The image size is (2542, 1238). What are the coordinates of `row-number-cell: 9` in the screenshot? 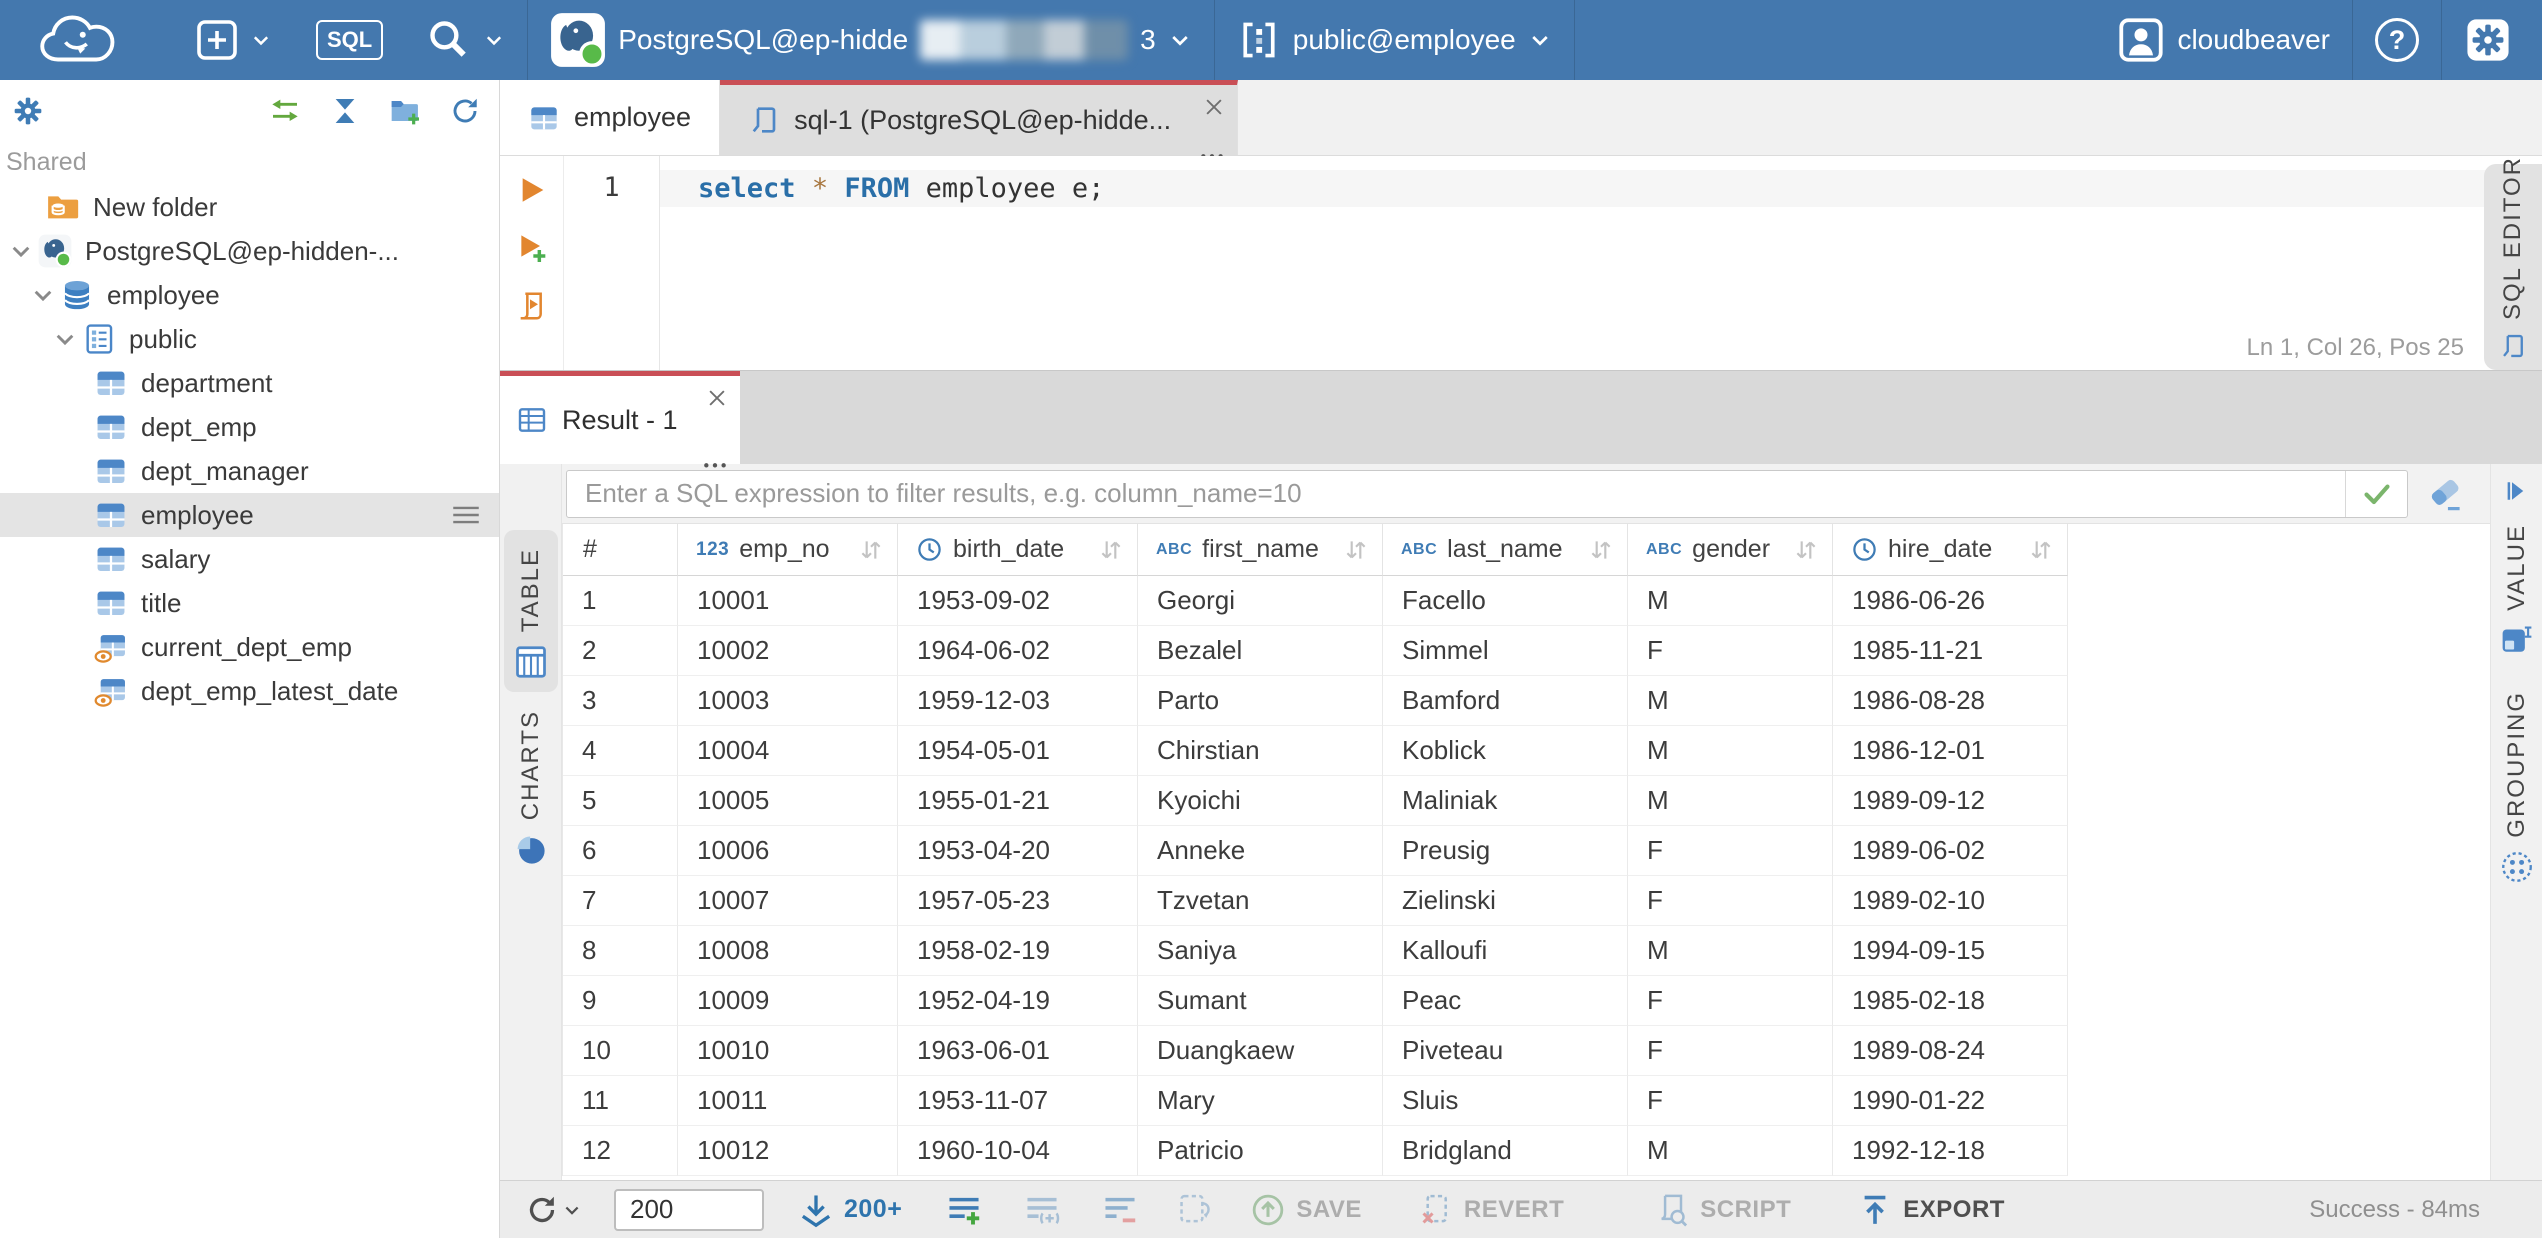 It's located at (620, 1001).